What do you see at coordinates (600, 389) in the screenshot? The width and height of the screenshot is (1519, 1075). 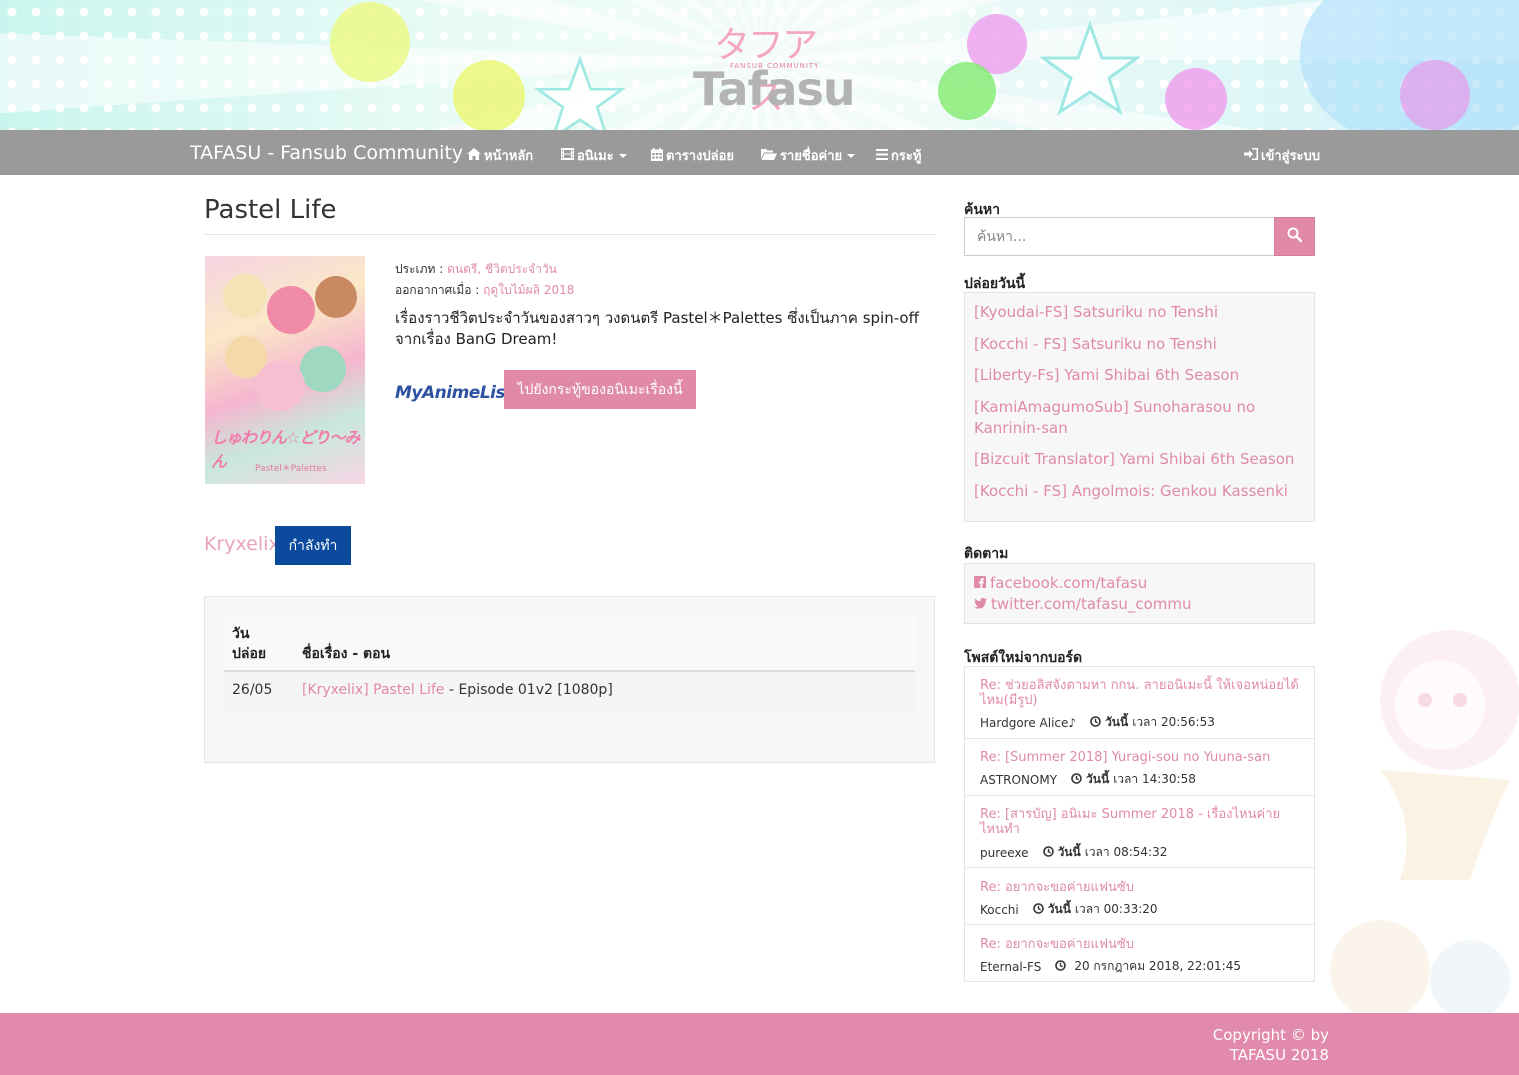 I see `go-to-thread-button: ไปยังกระทู้ของอนิเมะเรื่องนี้` at bounding box center [600, 389].